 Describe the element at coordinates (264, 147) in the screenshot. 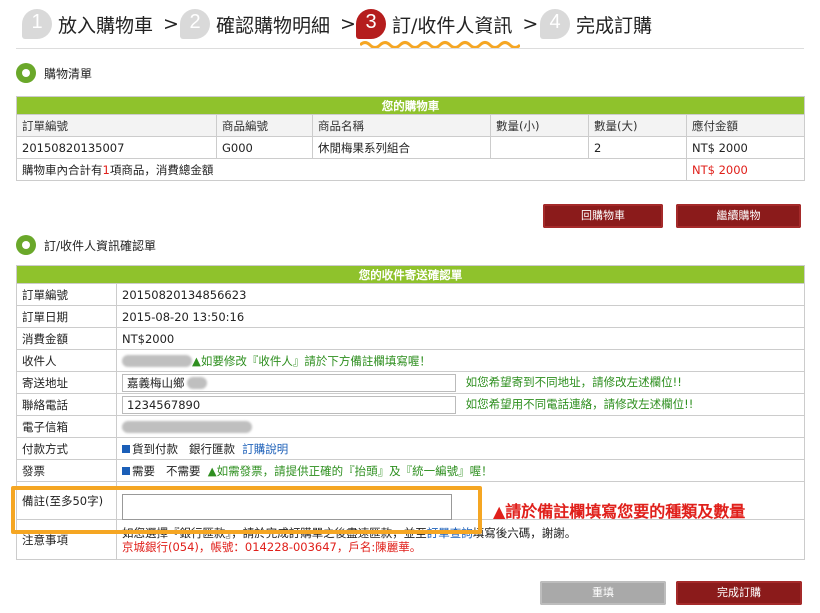

I see `cell-product-no: G000` at that location.